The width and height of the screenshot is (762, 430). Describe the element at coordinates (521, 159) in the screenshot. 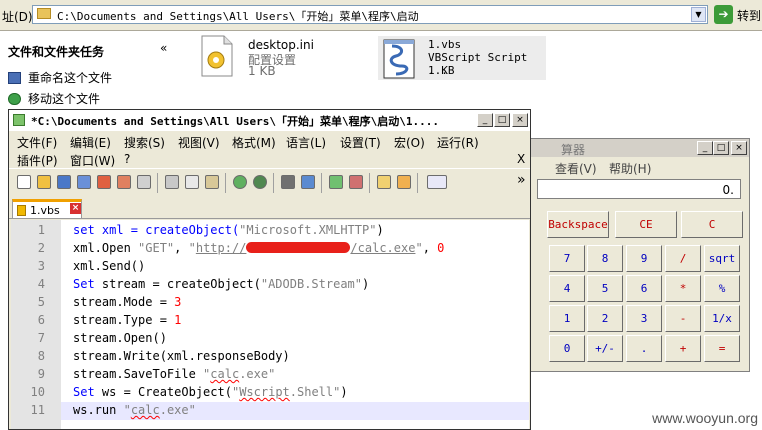

I see `menu-close-doc: X` at that location.